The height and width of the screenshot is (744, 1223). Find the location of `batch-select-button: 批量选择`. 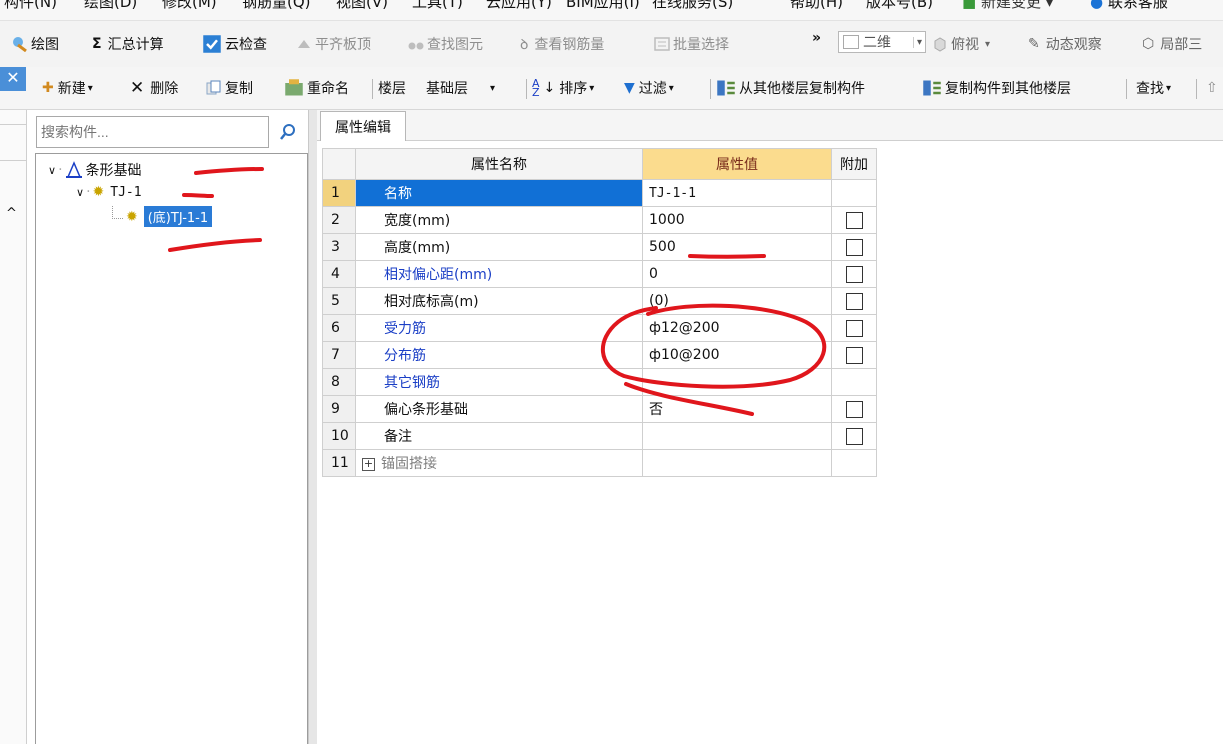

batch-select-button: 批量选择 is located at coordinates (691, 44).